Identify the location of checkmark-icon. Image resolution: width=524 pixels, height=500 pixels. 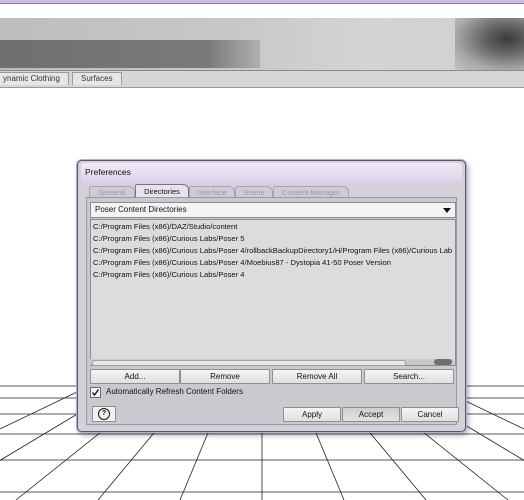
(95, 393).